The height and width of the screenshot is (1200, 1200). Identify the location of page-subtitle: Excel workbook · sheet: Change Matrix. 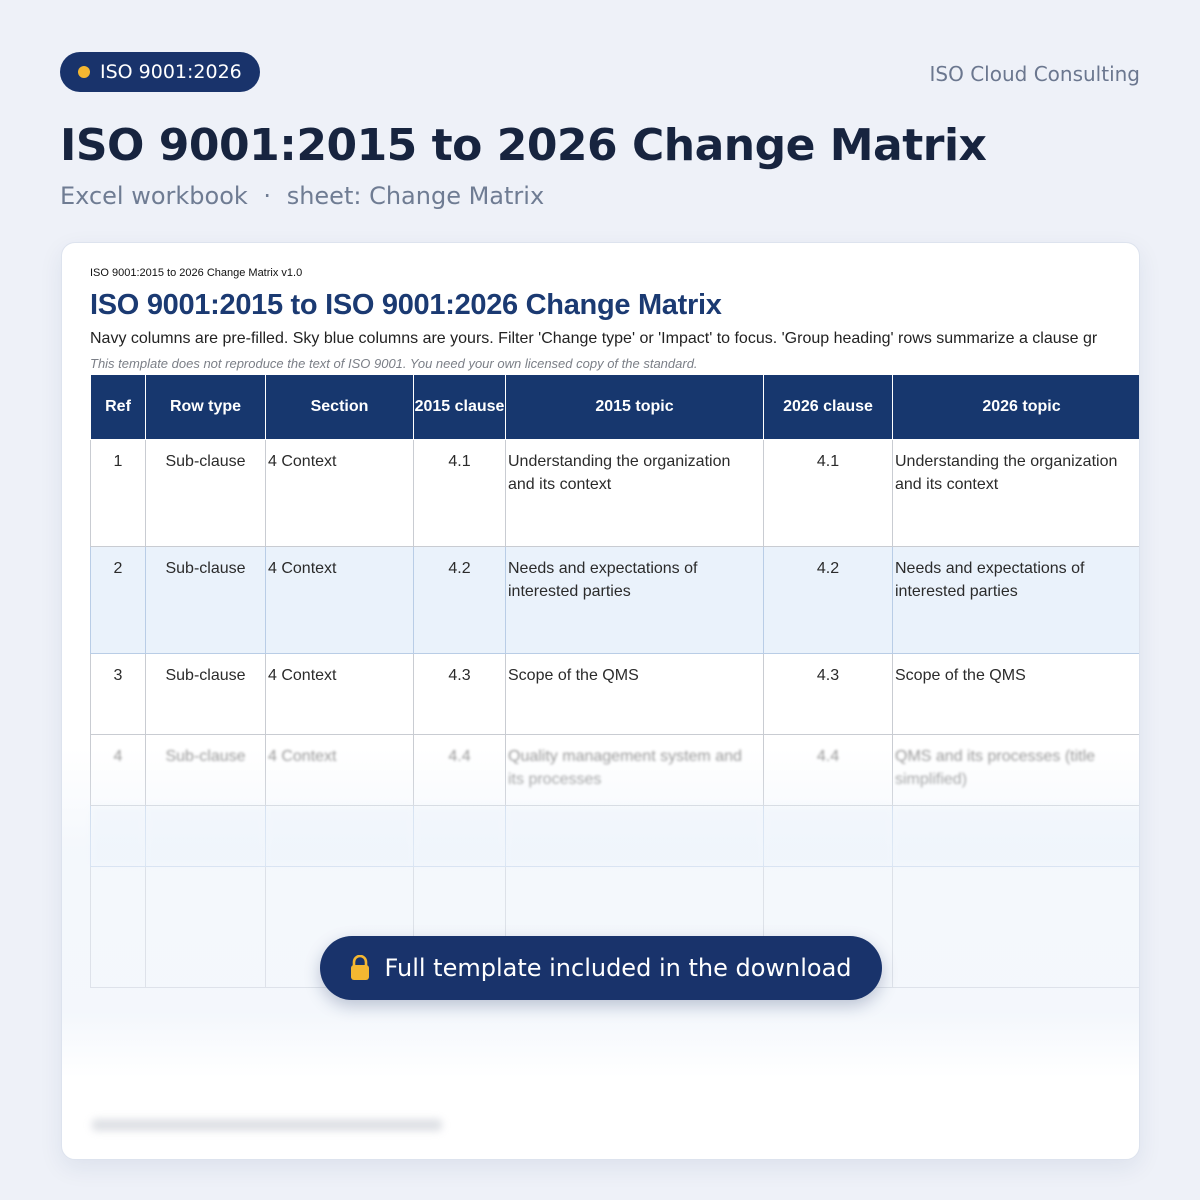
(302, 196).